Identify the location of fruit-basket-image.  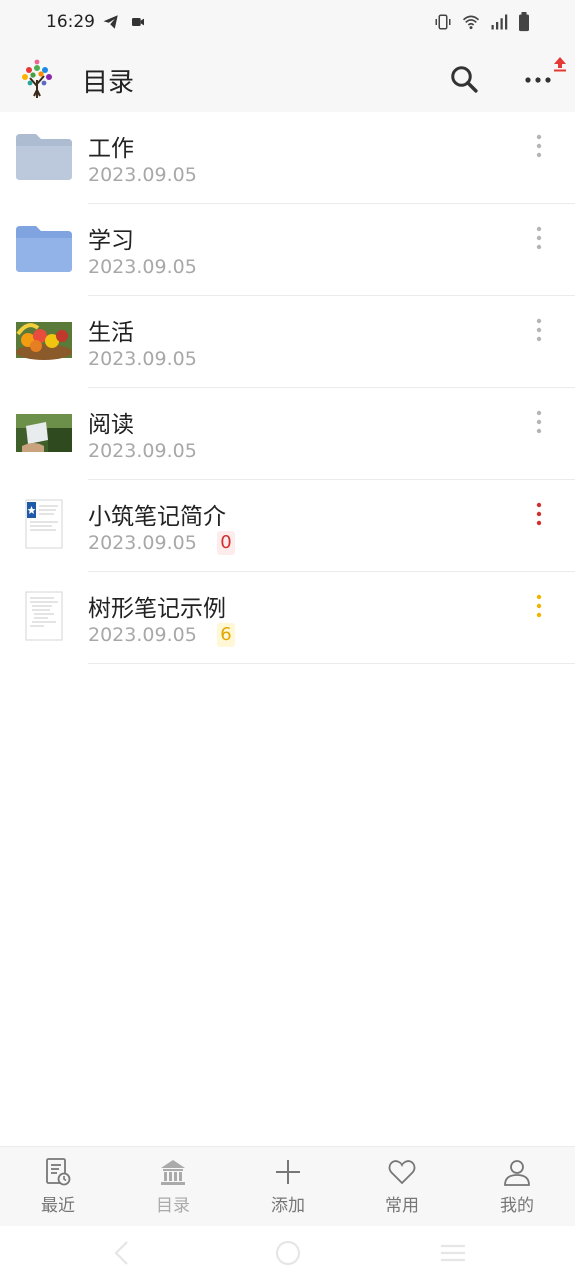
(44, 341).